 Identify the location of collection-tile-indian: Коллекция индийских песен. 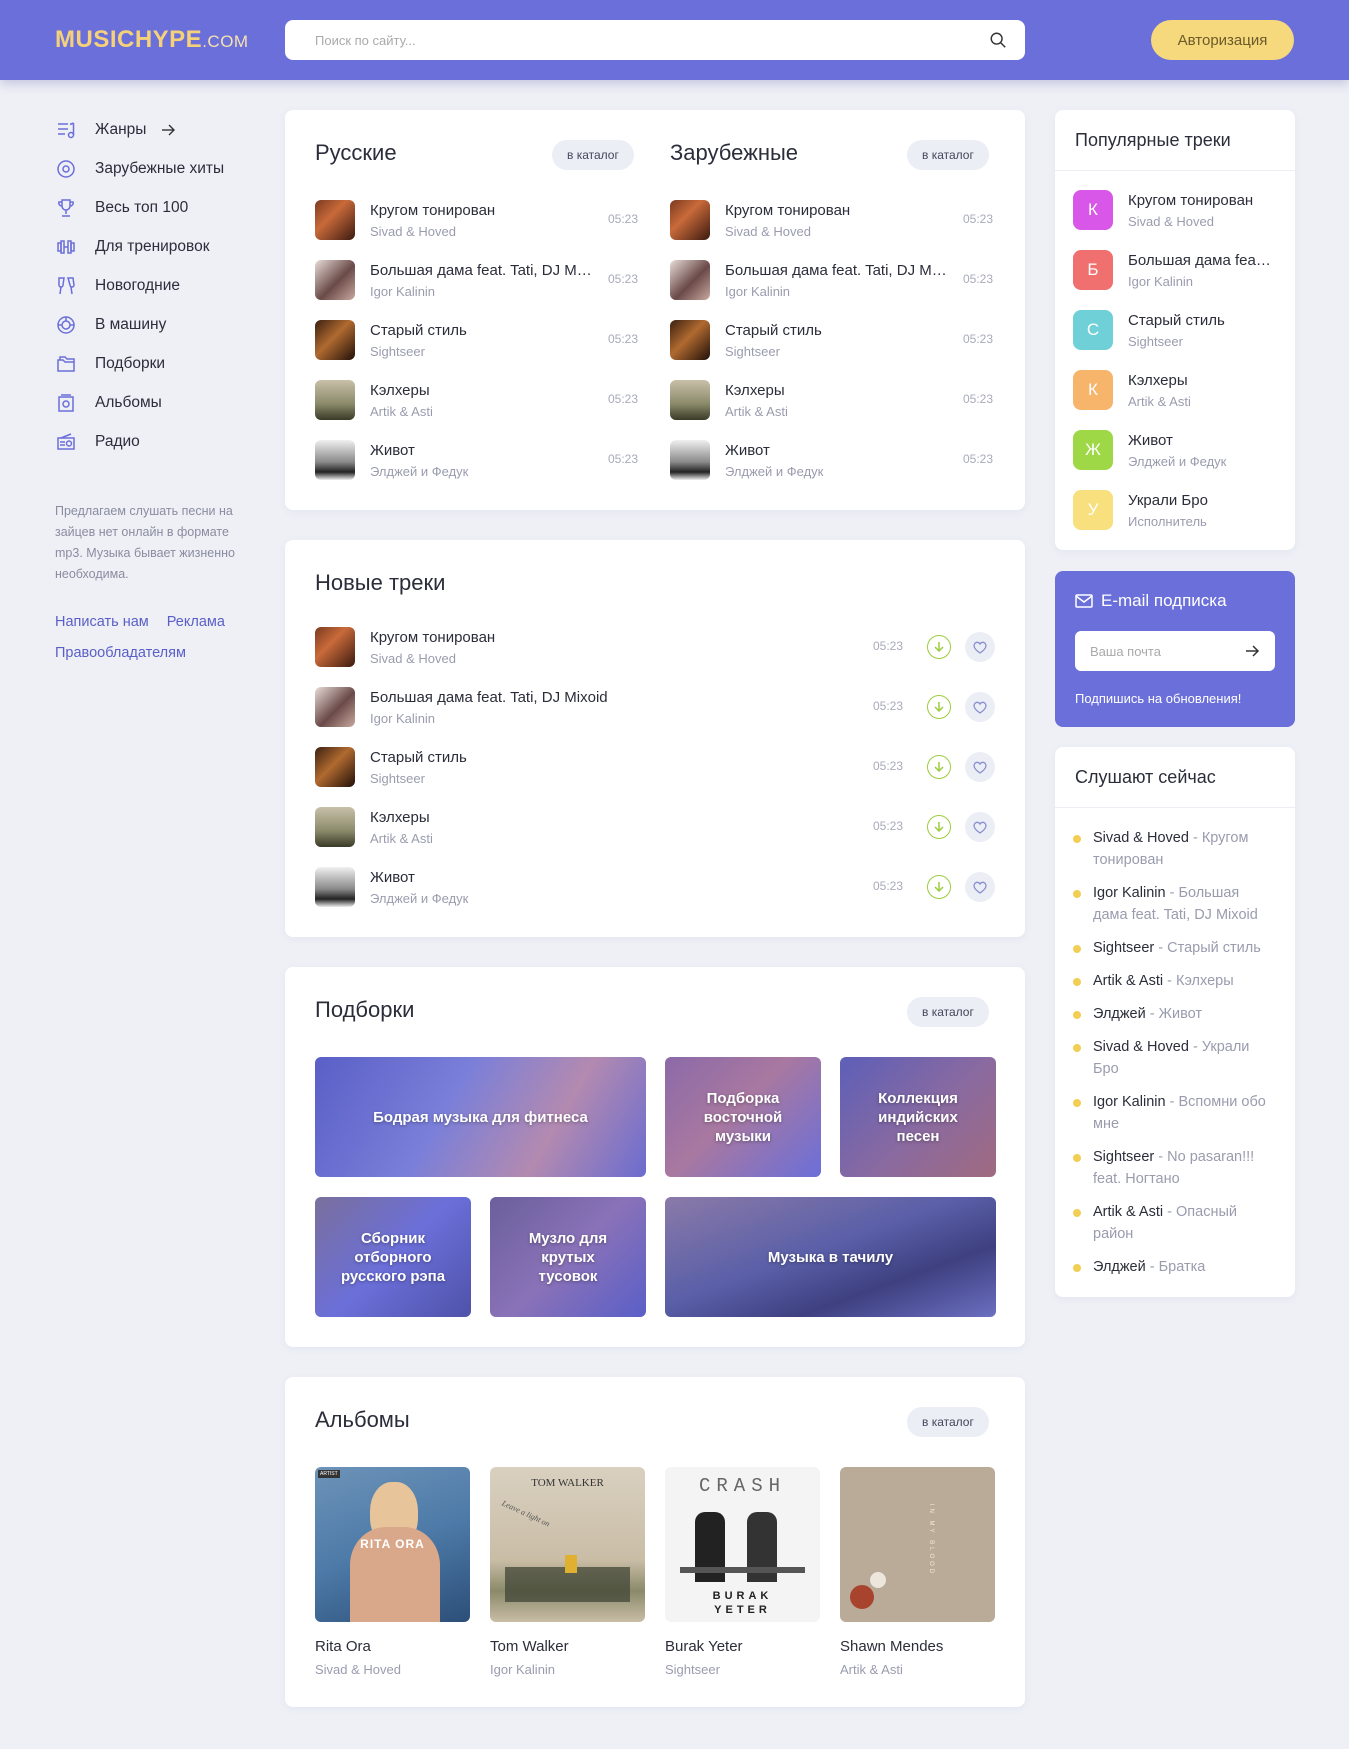
(918, 1117).